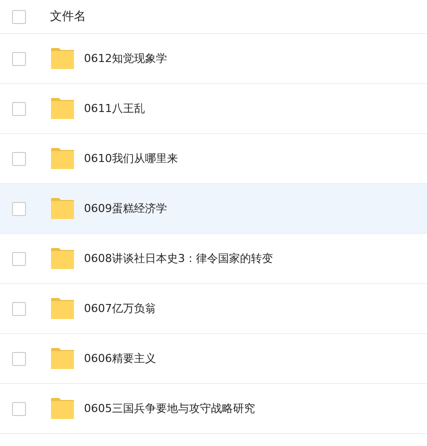 Image resolution: width=427 pixels, height=446 pixels. What do you see at coordinates (213, 359) in the screenshot?
I see `file-row: 0606精要主义` at bounding box center [213, 359].